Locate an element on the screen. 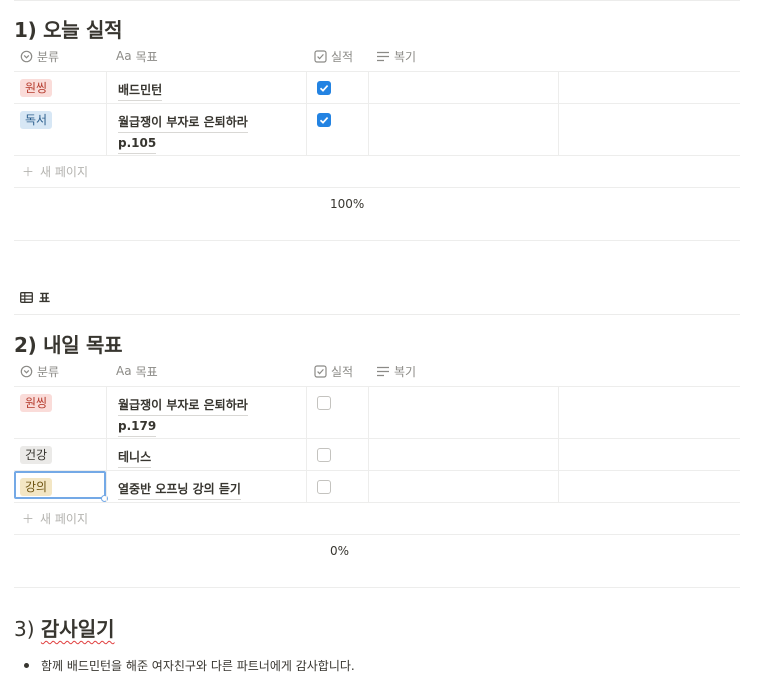 This screenshot has height=693, width=760. cell-category: 건강 is located at coordinates (60, 454).